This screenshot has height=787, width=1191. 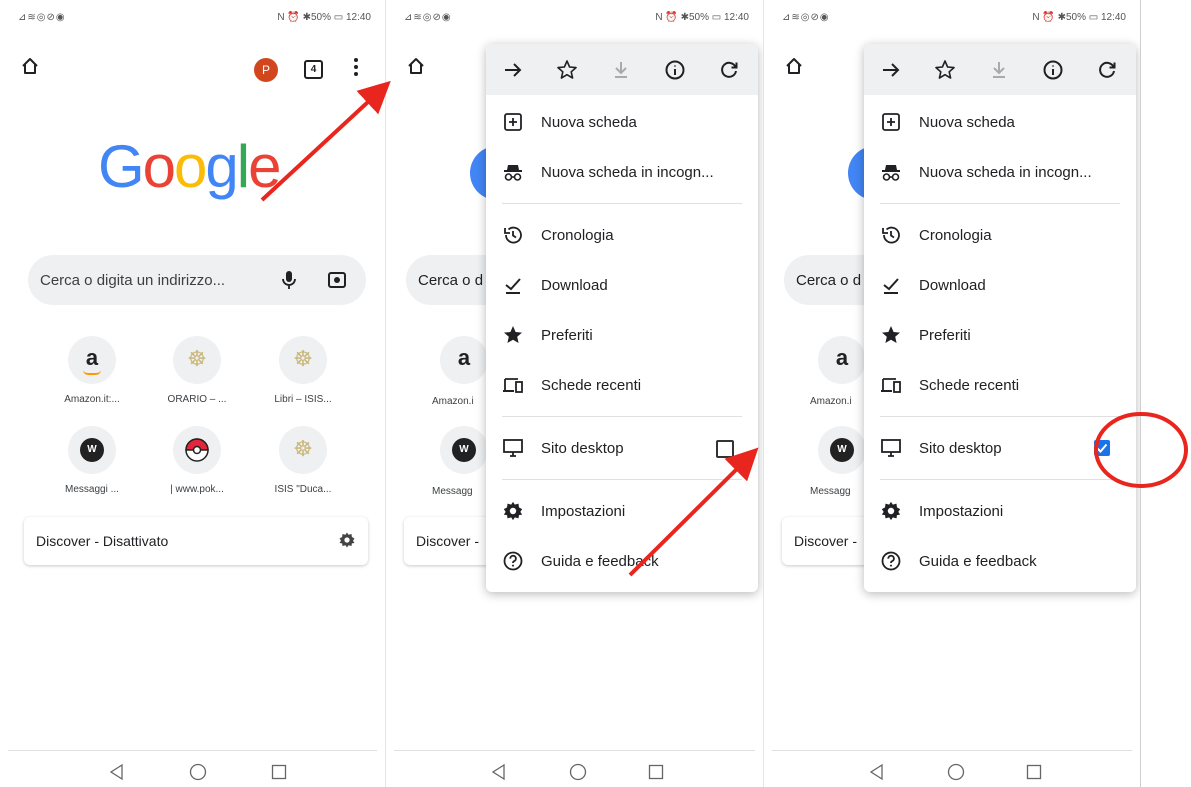 I want to click on discover-card: Discover - Disattivato, so click(x=196, y=541).